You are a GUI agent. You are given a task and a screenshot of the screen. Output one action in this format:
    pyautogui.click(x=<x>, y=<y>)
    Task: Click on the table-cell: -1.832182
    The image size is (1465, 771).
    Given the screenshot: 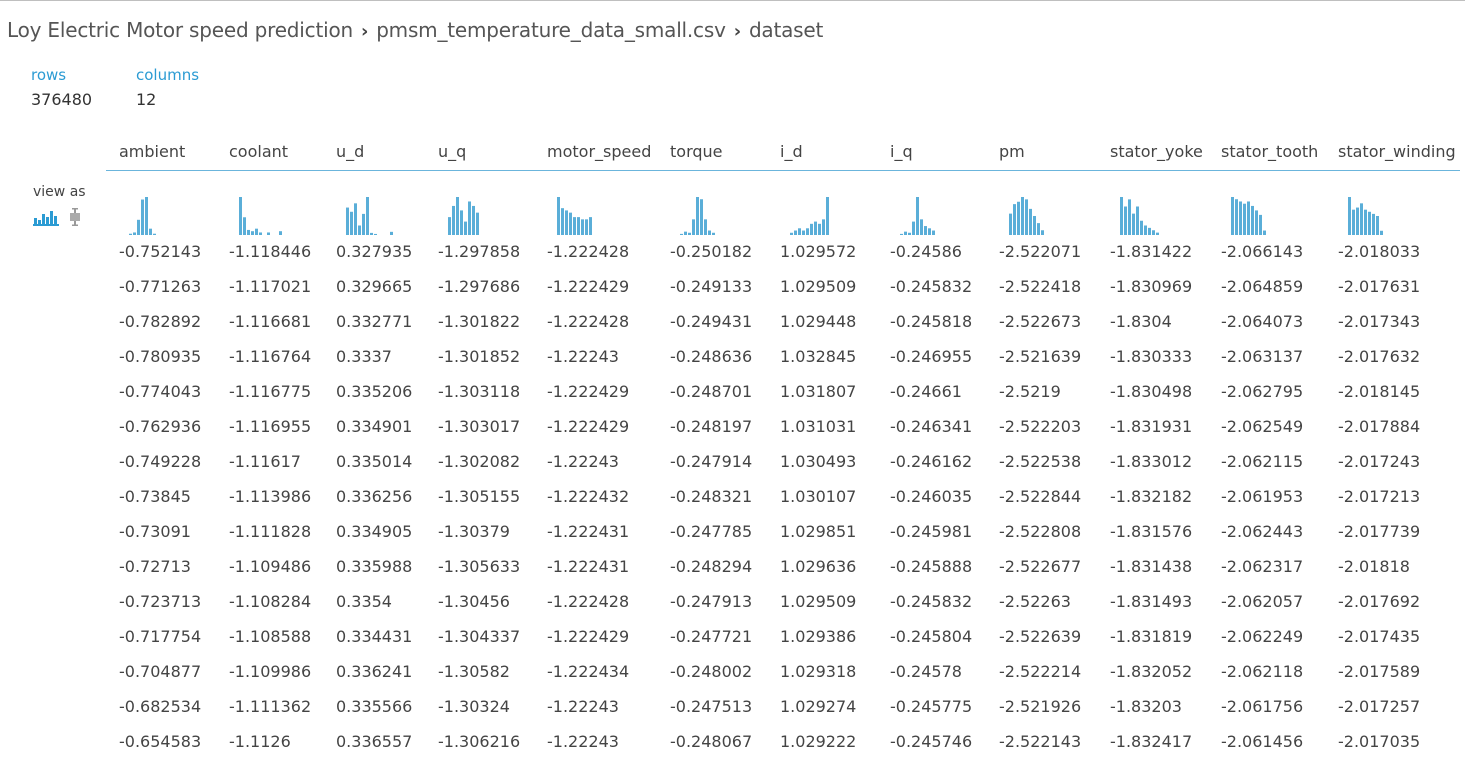 What is the action you would take?
    pyautogui.click(x=1151, y=496)
    